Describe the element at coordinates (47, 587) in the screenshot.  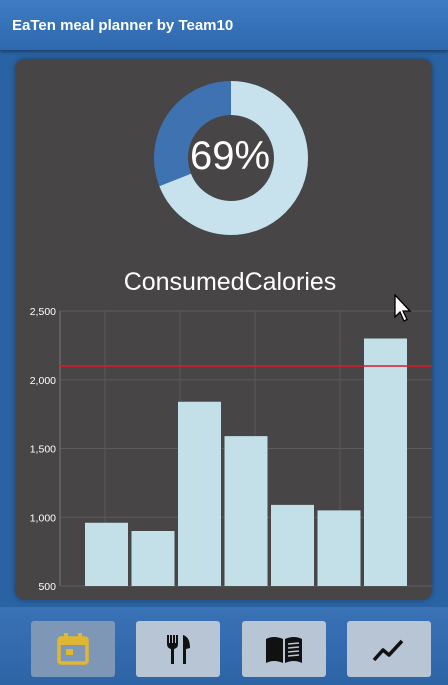
I see `y-tick-label: 500` at that location.